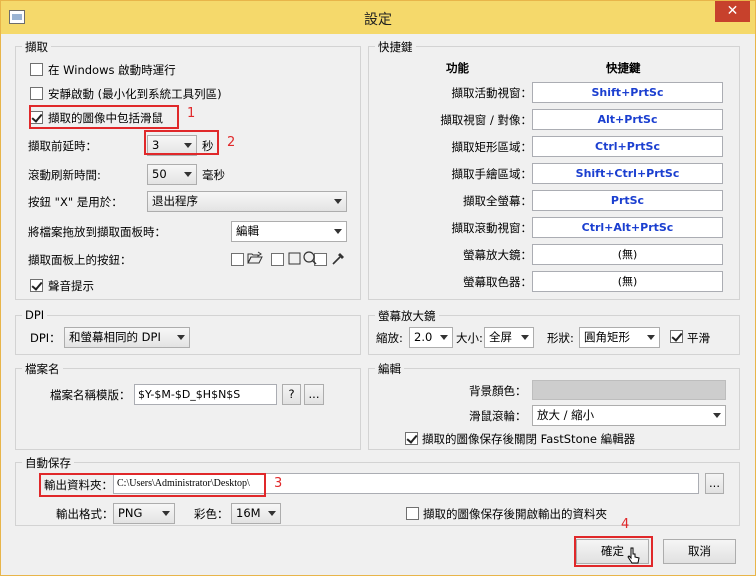 The image size is (756, 576). I want to click on dpi-select: 和螢幕相同的 DPI, so click(127, 337).